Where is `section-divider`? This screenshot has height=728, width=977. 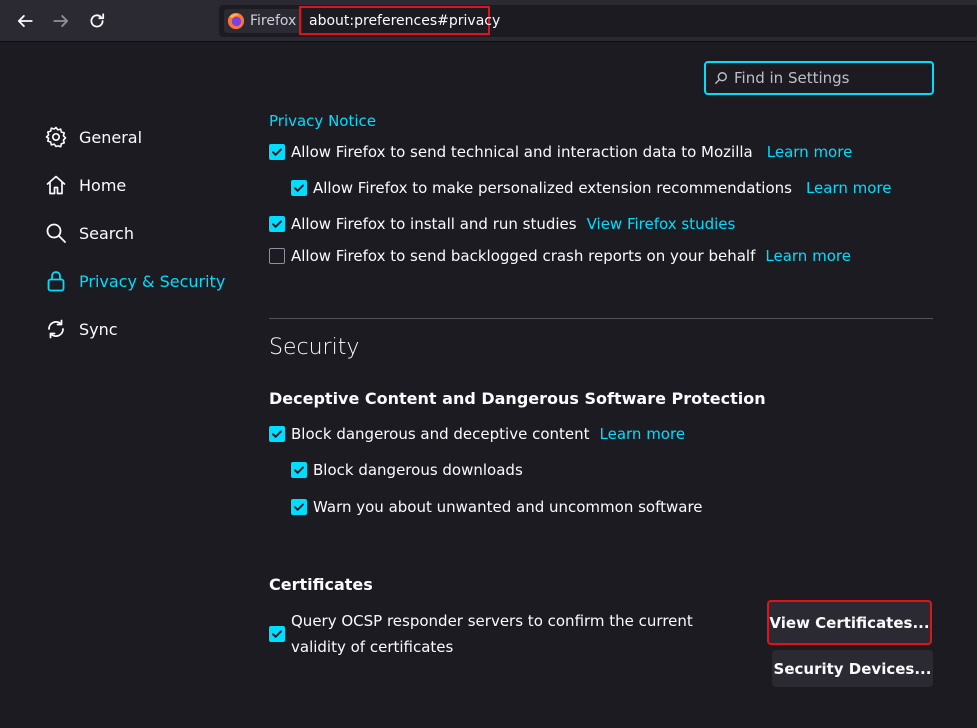 section-divider is located at coordinates (601, 318).